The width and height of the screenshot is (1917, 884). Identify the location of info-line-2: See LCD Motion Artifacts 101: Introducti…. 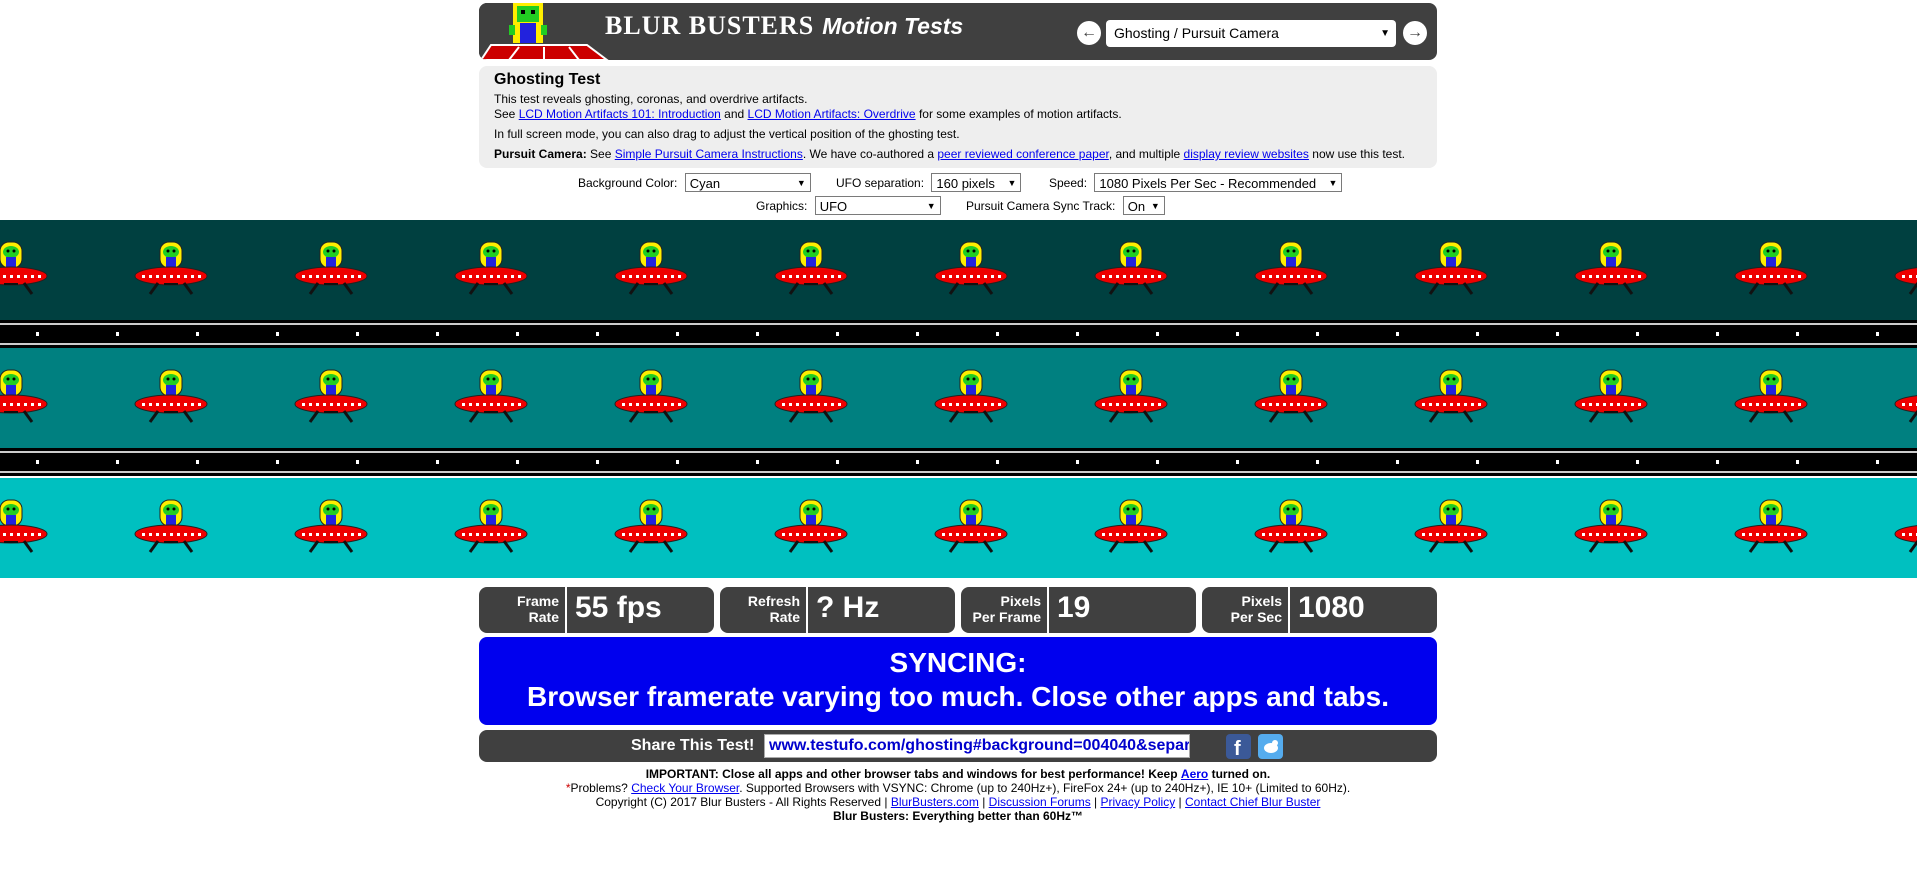
(958, 114).